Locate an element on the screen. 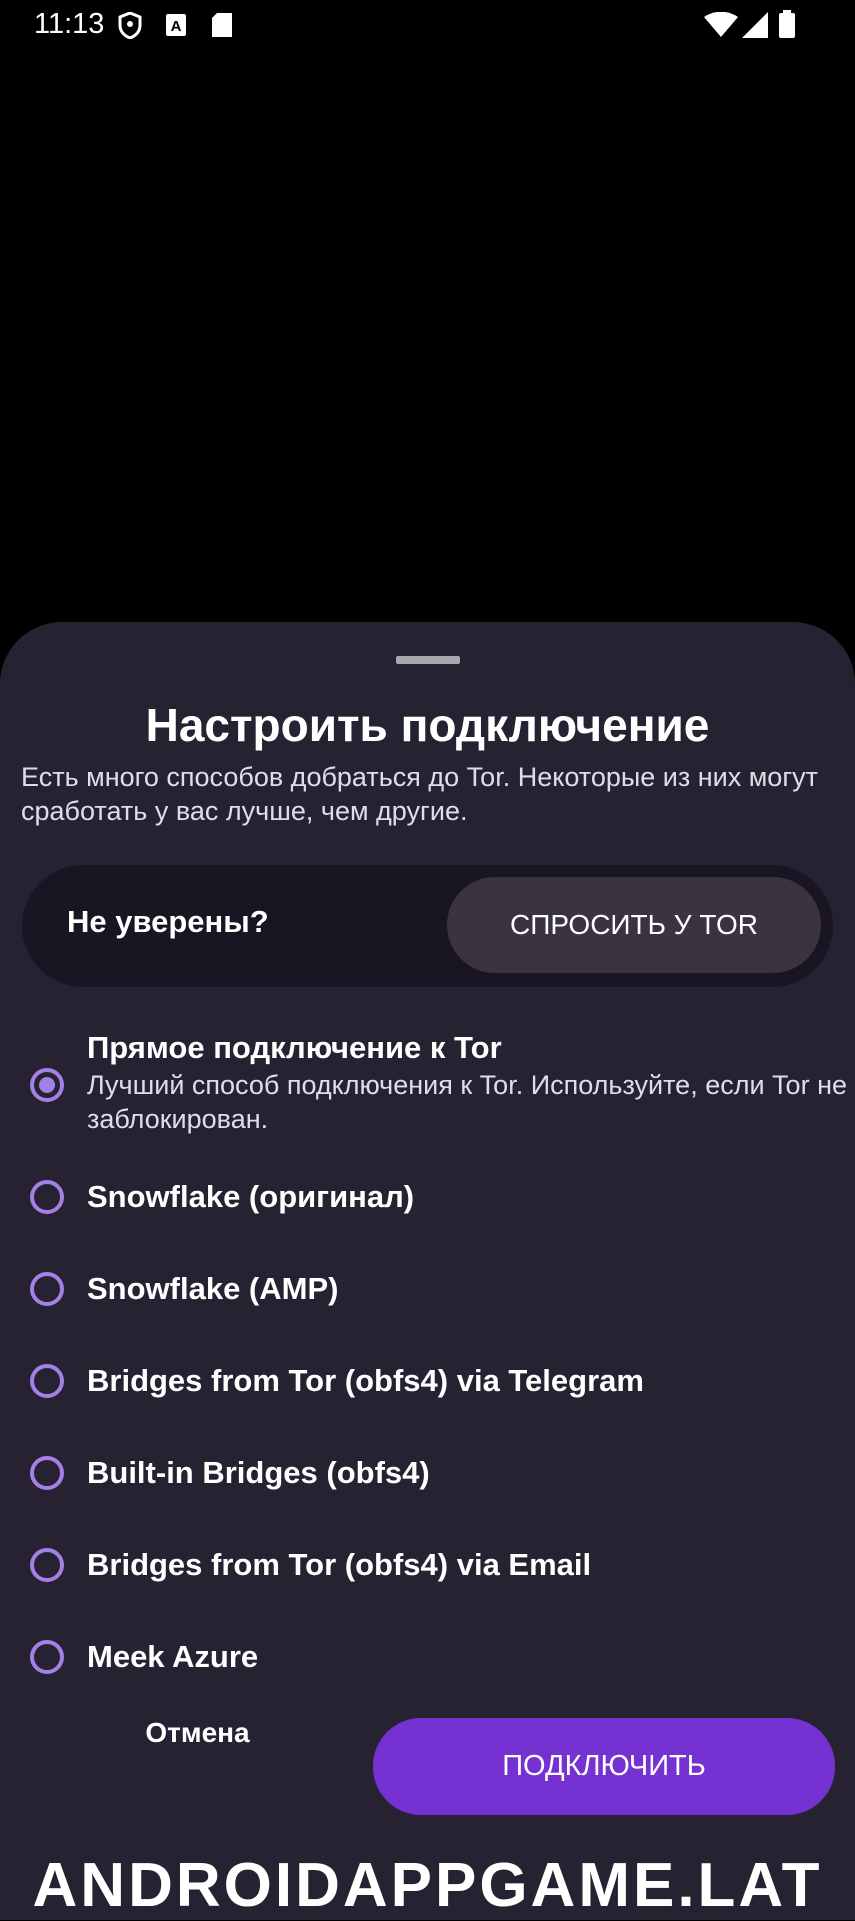 The image size is (855, 1921). option-label: Bridges from Tor (obfs4) via Email is located at coordinates (339, 1564).